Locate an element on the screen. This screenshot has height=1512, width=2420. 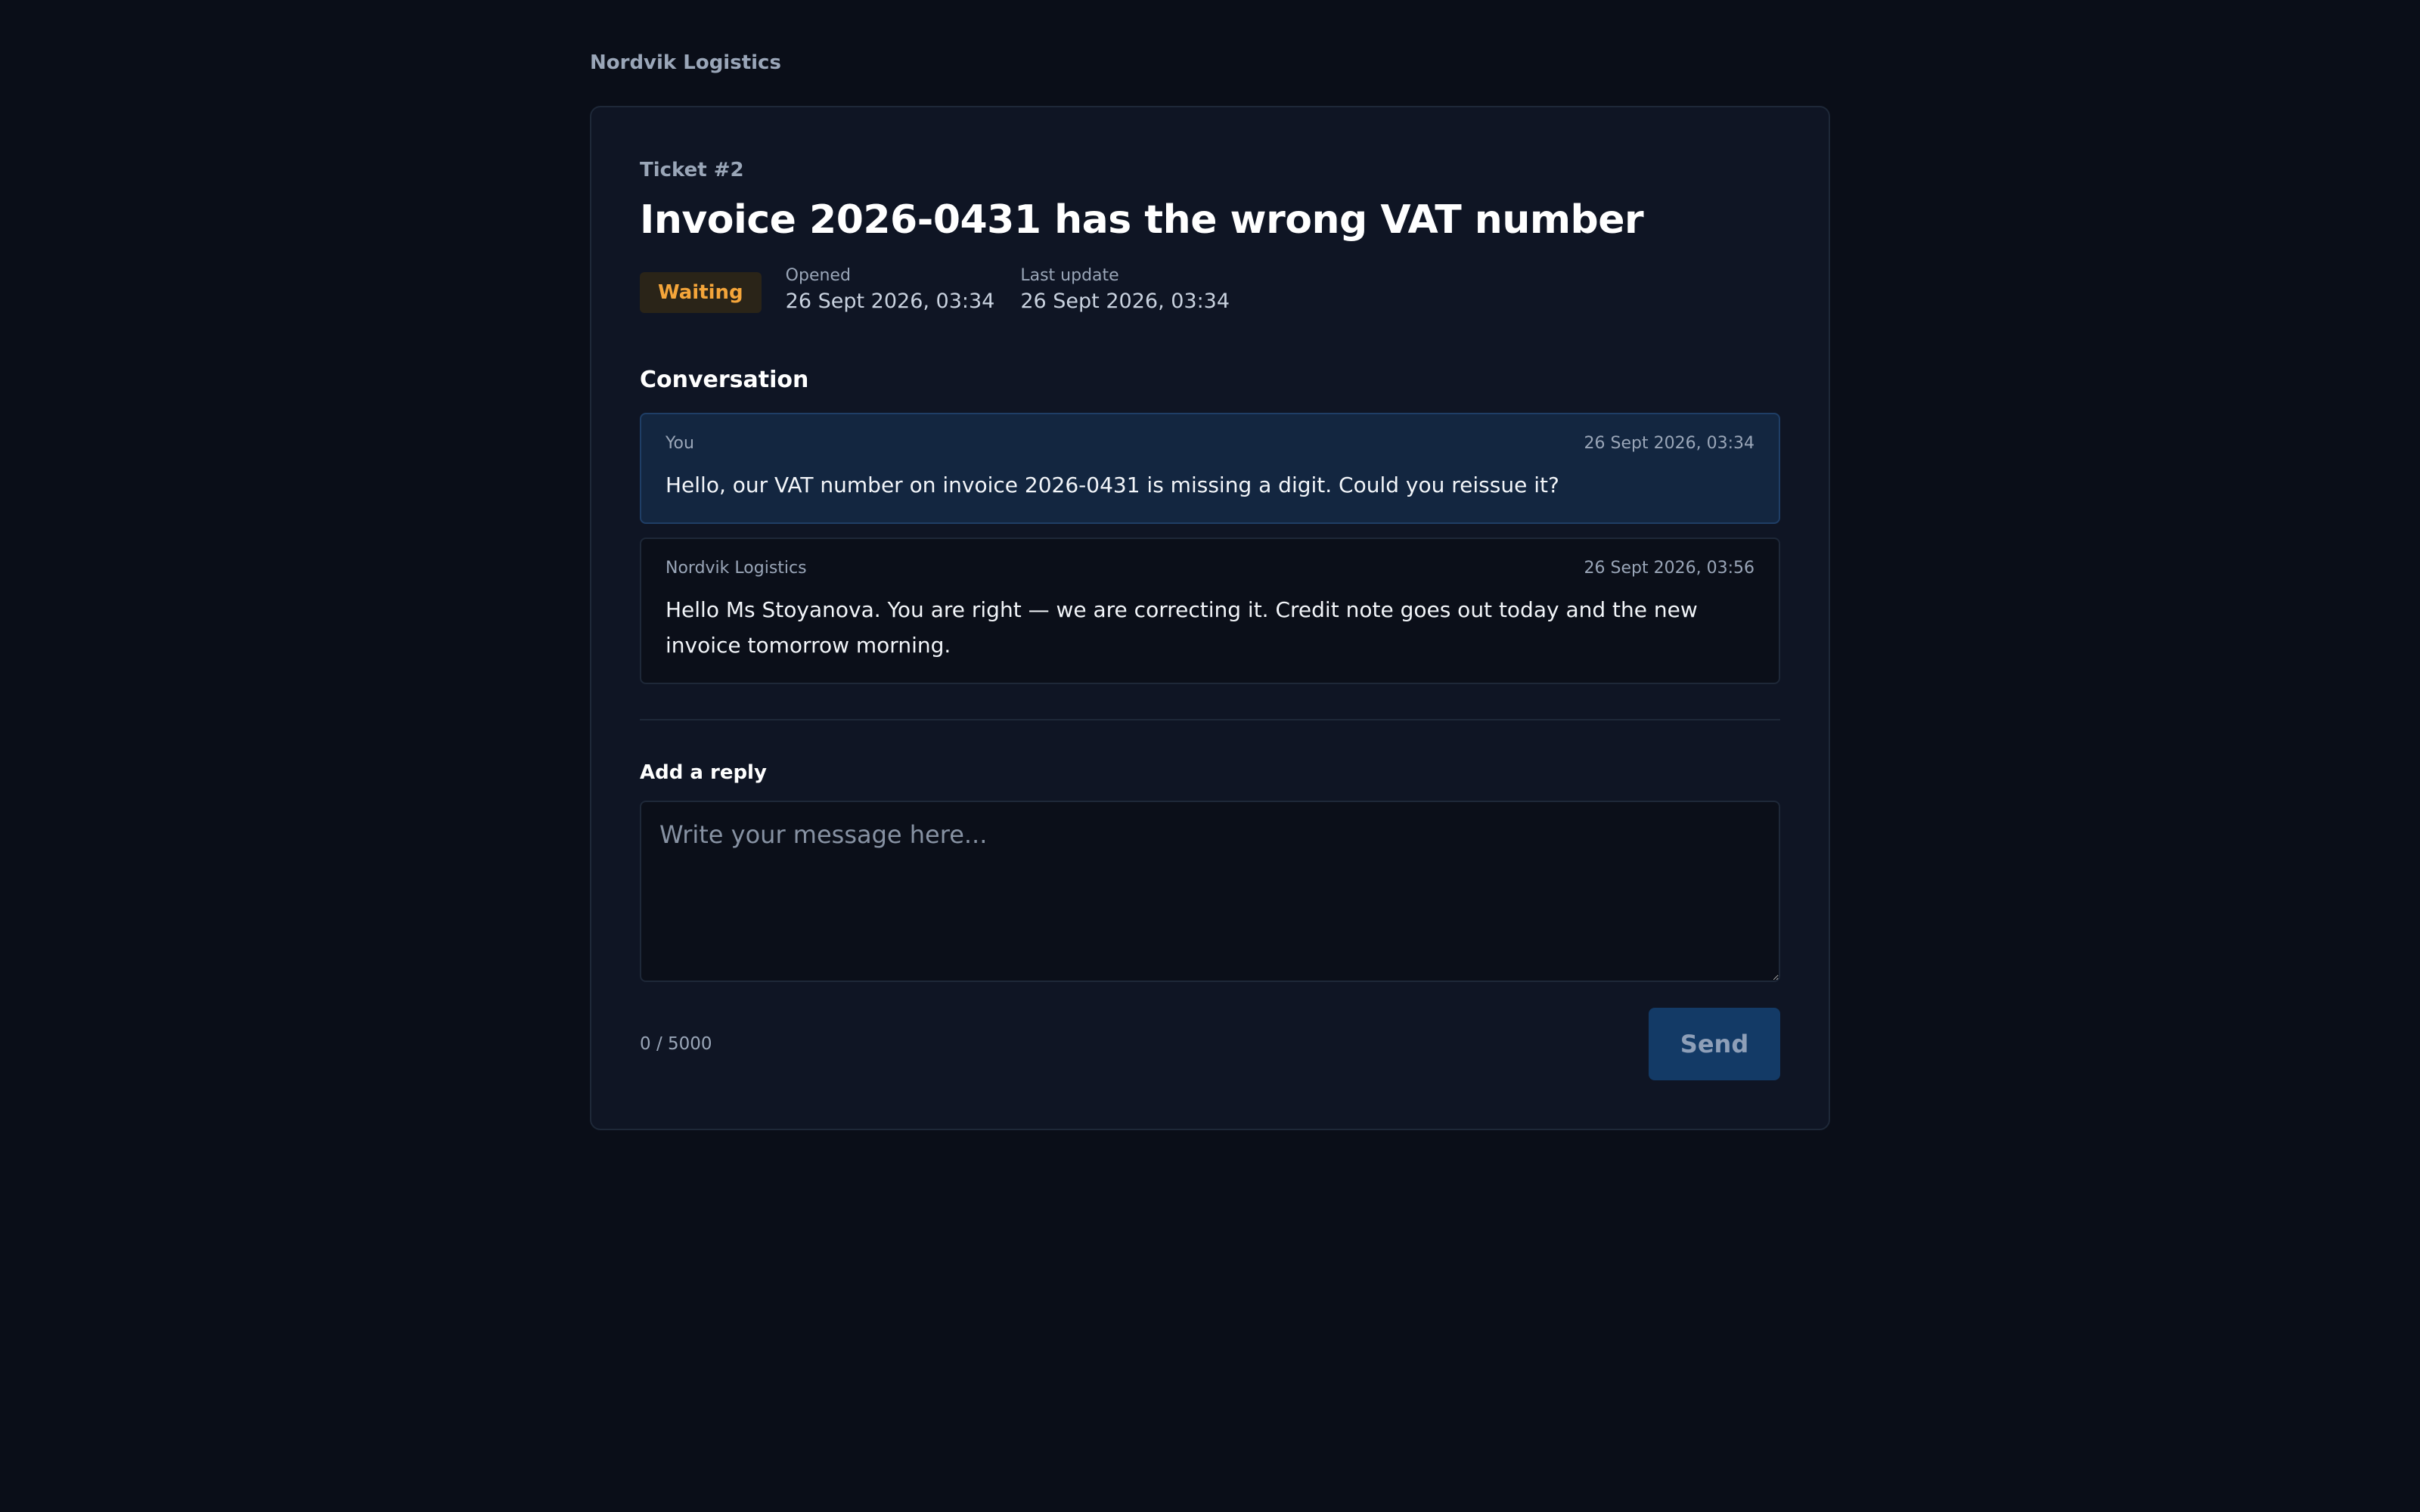
last-update-label: Last update is located at coordinates (1069, 275).